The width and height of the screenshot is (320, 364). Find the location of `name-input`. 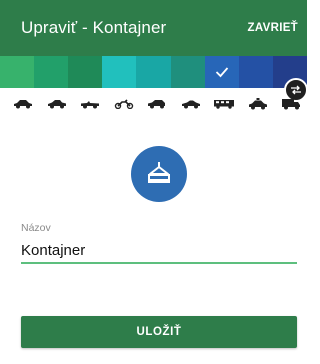

name-input is located at coordinates (159, 250).